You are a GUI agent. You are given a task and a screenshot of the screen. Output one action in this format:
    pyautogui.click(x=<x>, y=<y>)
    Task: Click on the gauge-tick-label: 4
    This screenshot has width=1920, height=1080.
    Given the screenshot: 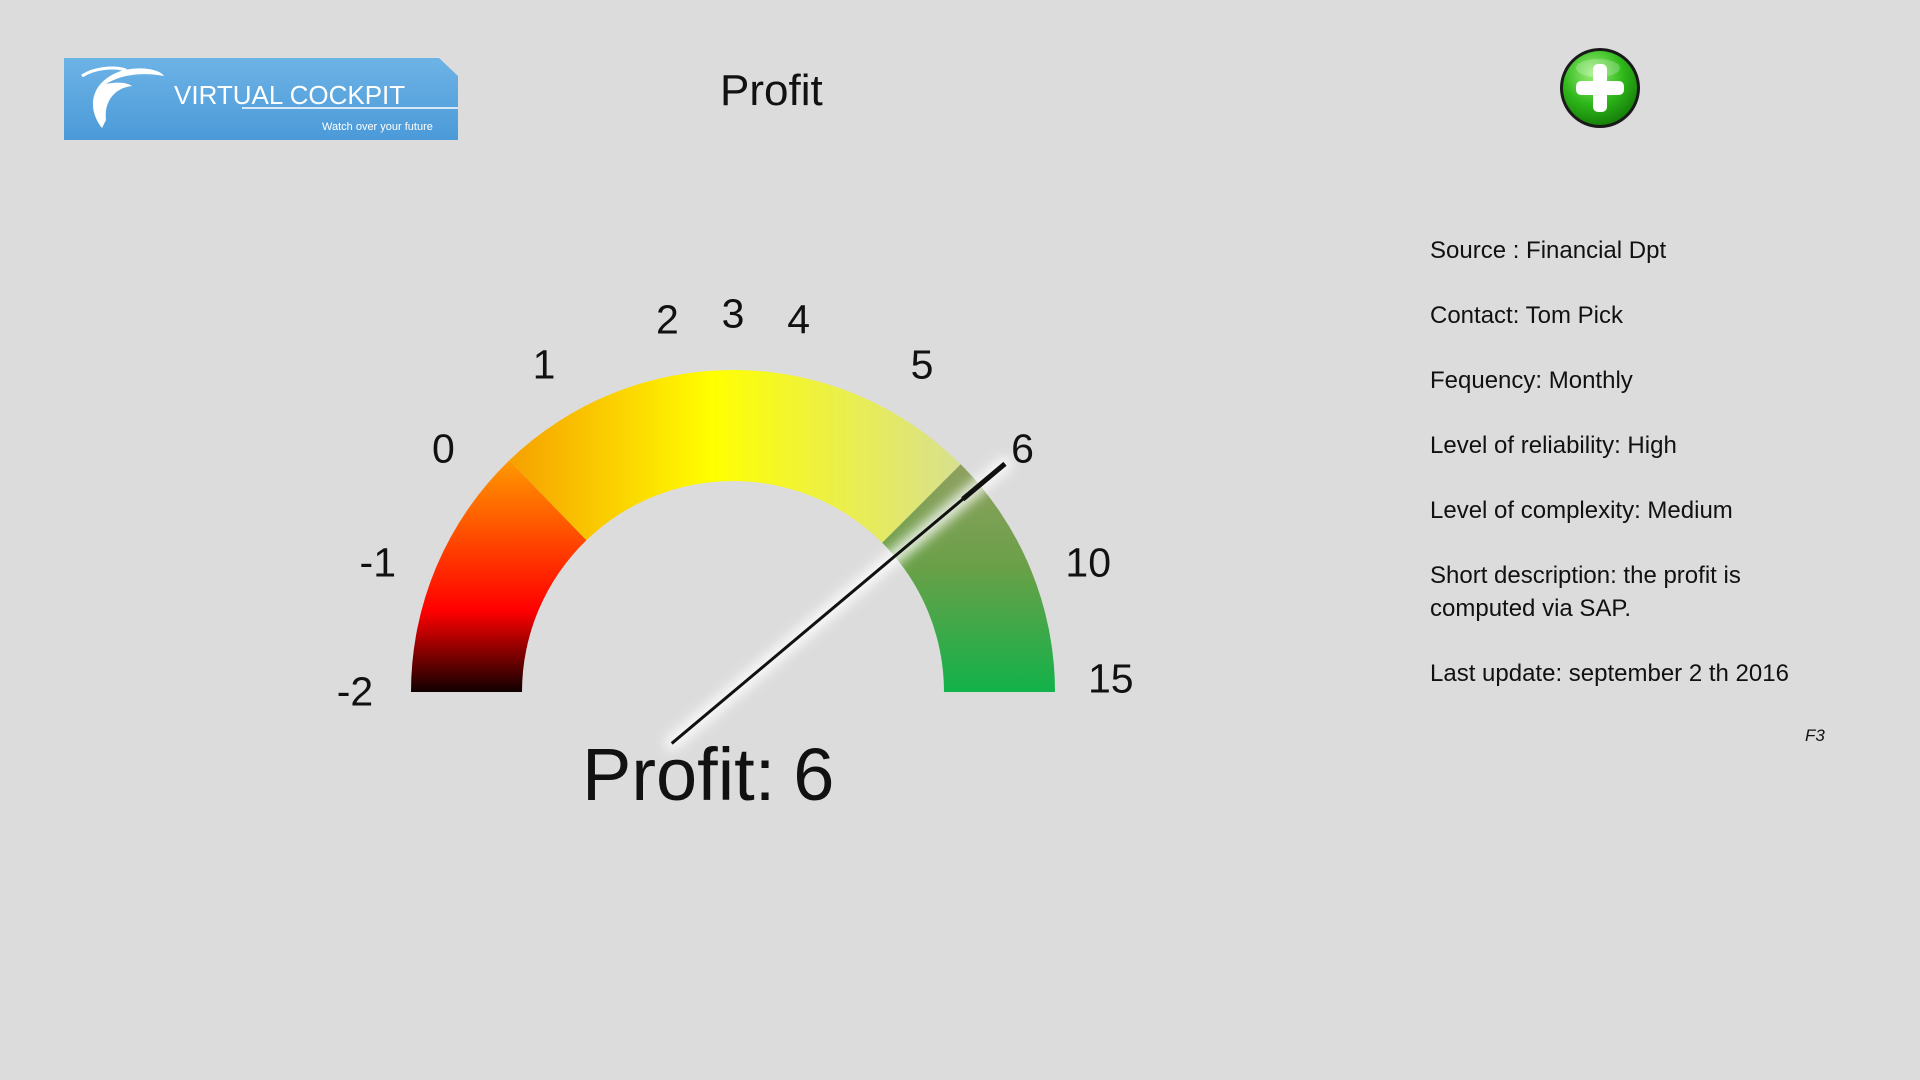 What is the action you would take?
    pyautogui.click(x=799, y=319)
    